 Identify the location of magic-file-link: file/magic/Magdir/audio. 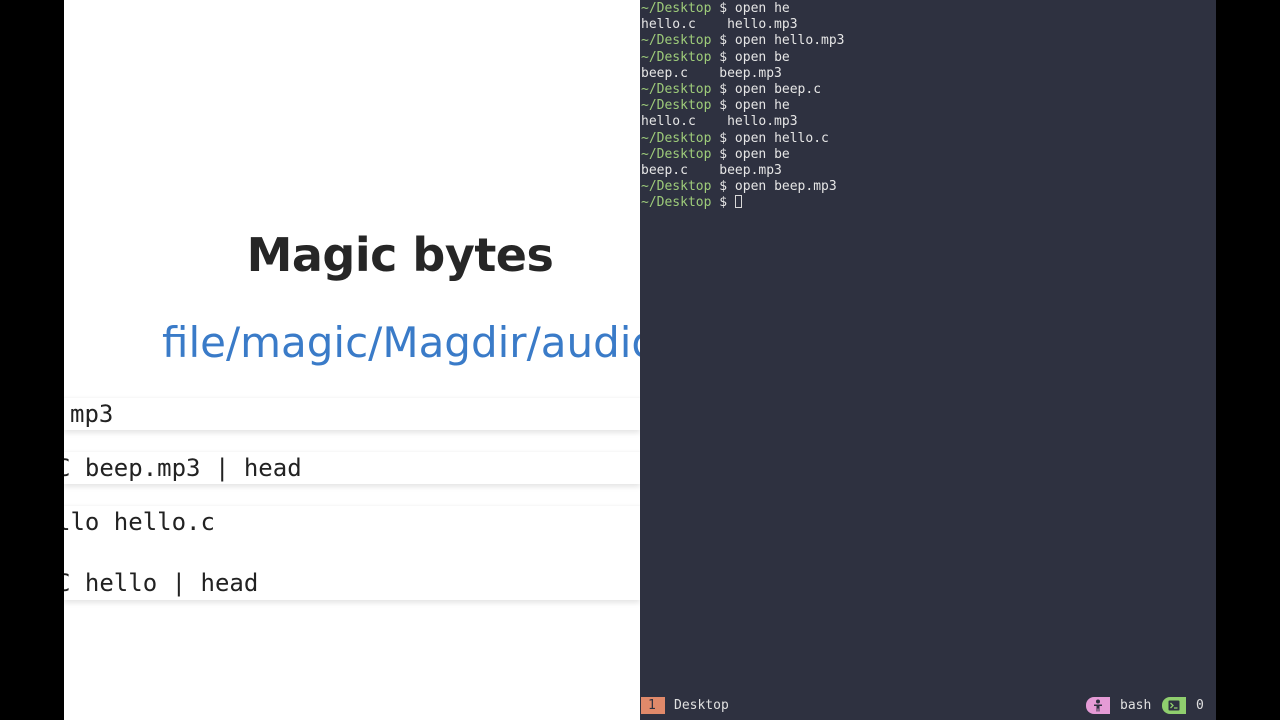
(401, 342).